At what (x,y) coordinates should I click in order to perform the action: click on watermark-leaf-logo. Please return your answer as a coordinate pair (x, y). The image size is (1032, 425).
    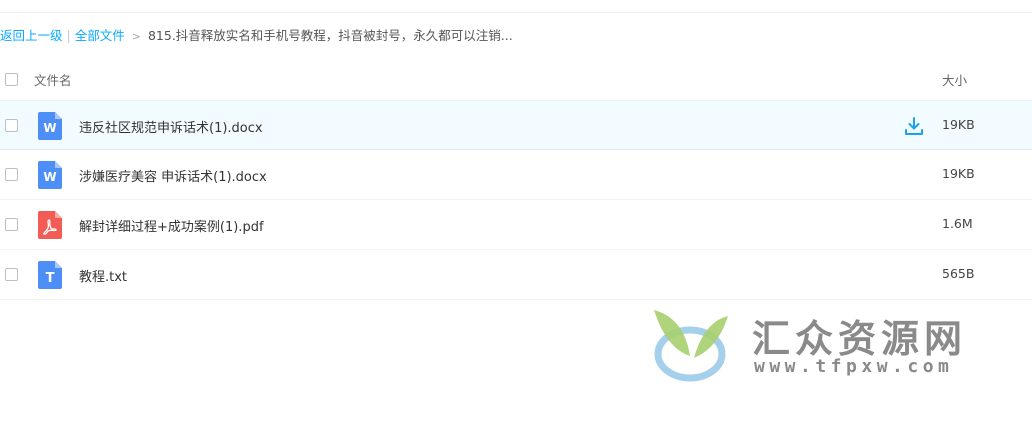
    Looking at the image, I should click on (691, 346).